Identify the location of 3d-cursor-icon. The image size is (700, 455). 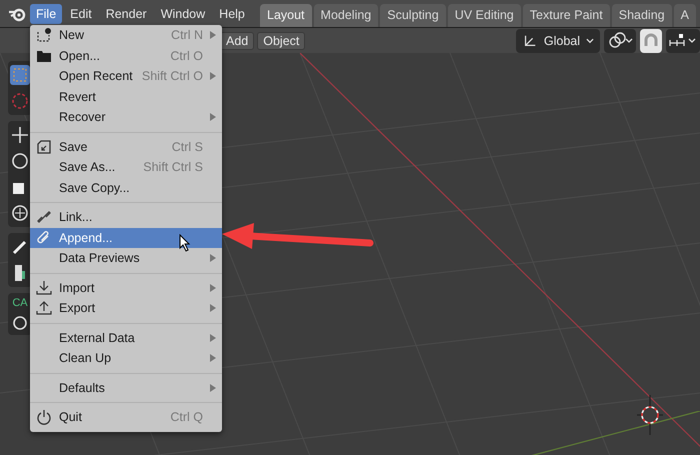
(650, 415).